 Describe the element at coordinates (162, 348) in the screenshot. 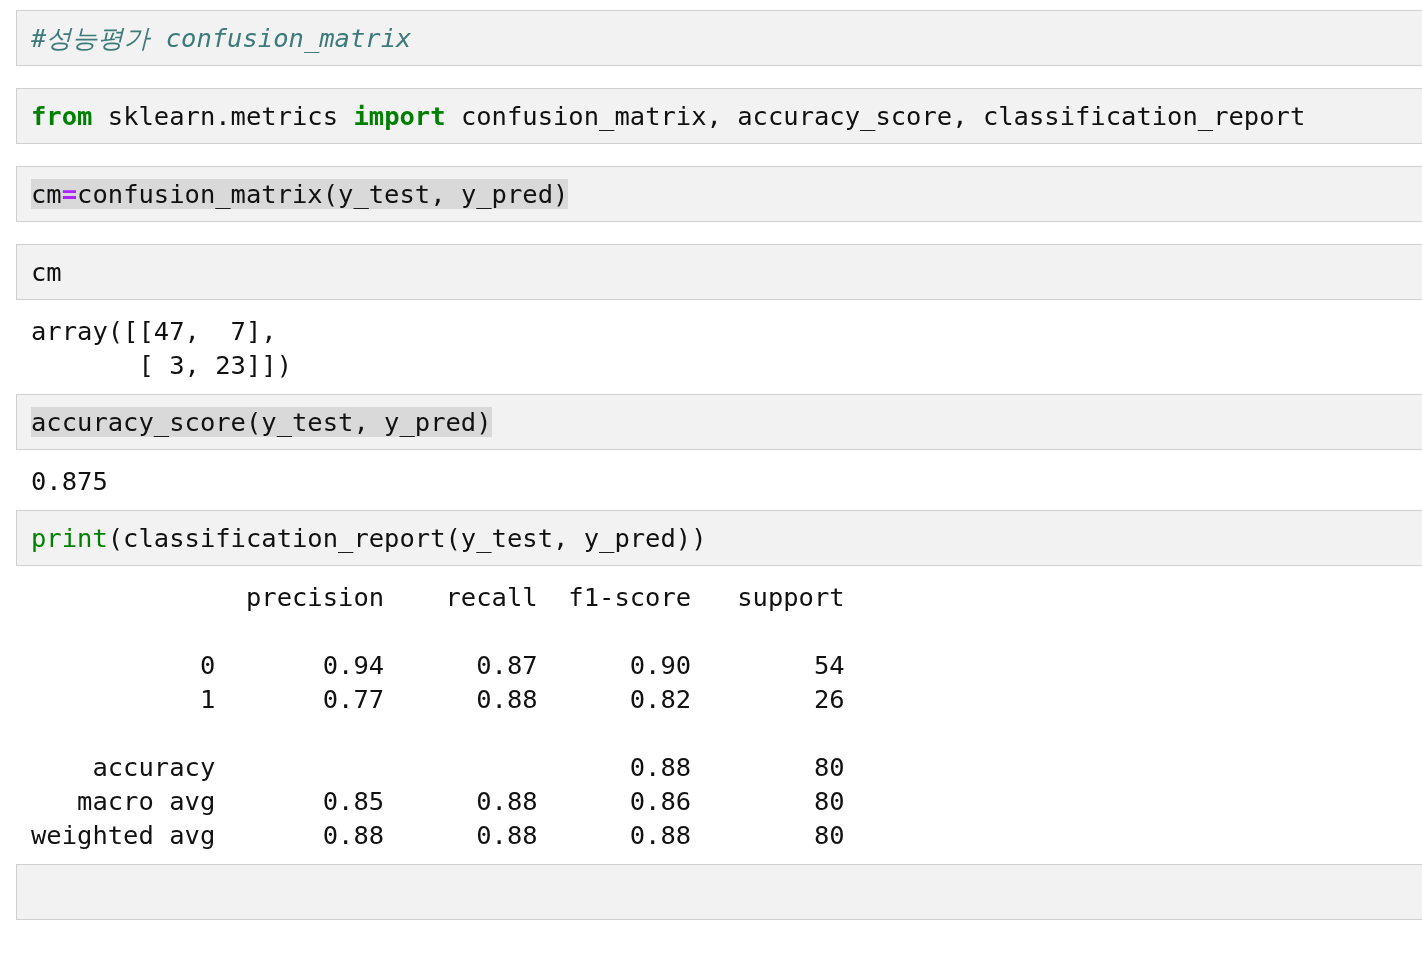

I see `output-text: array([[47, 7], [ 3, 23]])` at that location.